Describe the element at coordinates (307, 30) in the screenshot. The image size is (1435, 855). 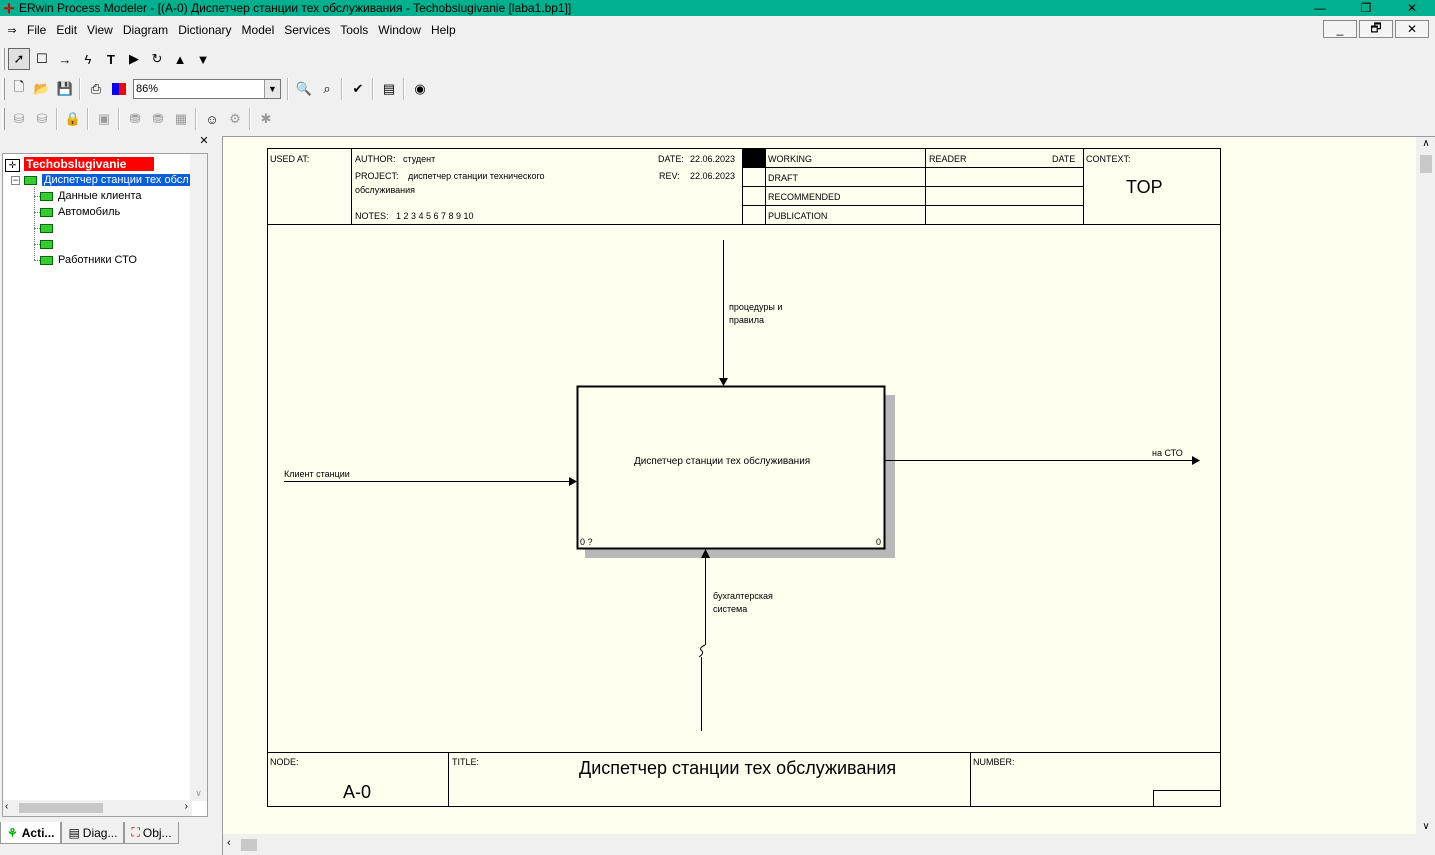
I see `menu-services: Services` at that location.